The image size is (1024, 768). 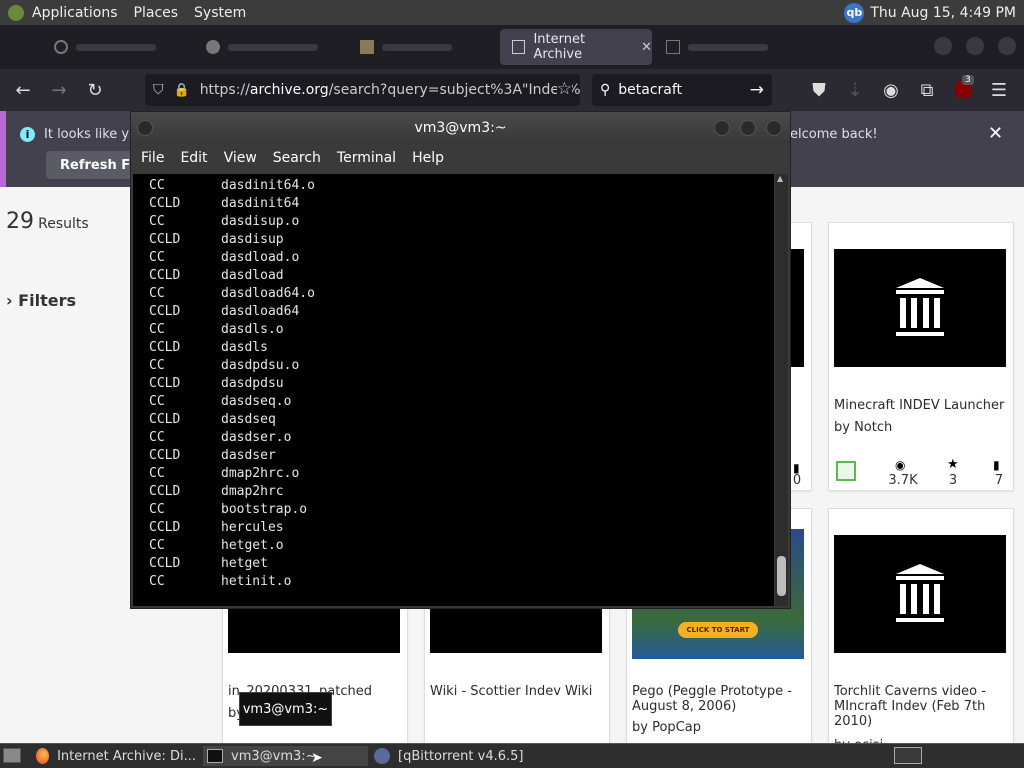 I want to click on terminal-line: CC dasdser.o, so click(x=220, y=438).